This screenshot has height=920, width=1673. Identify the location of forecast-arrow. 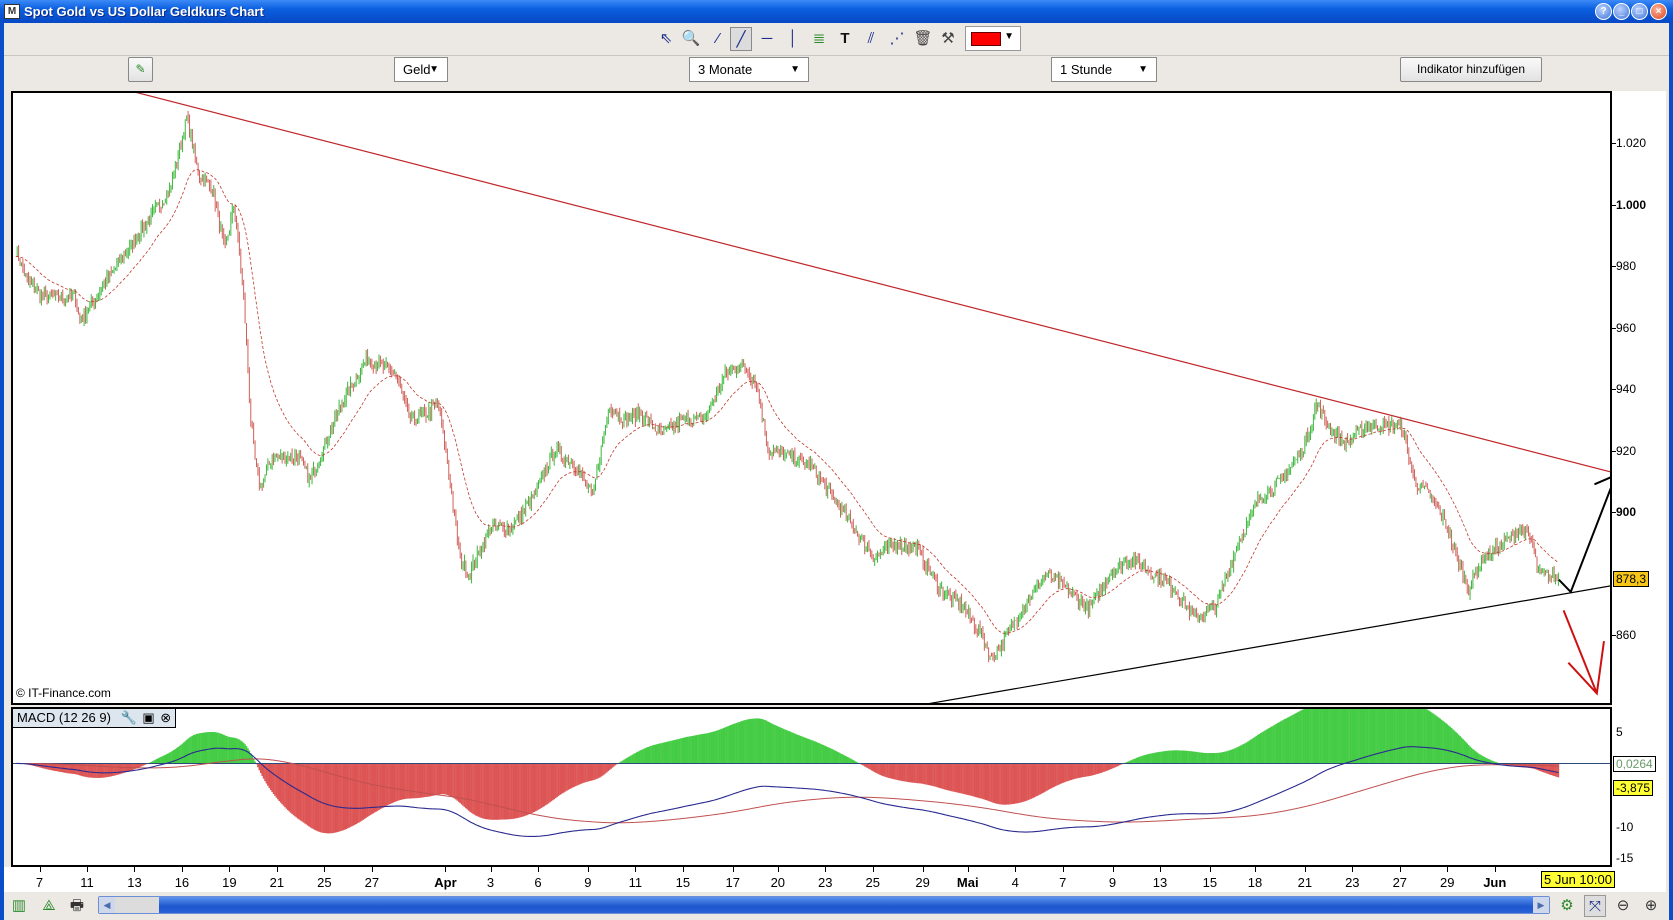
(1580, 652).